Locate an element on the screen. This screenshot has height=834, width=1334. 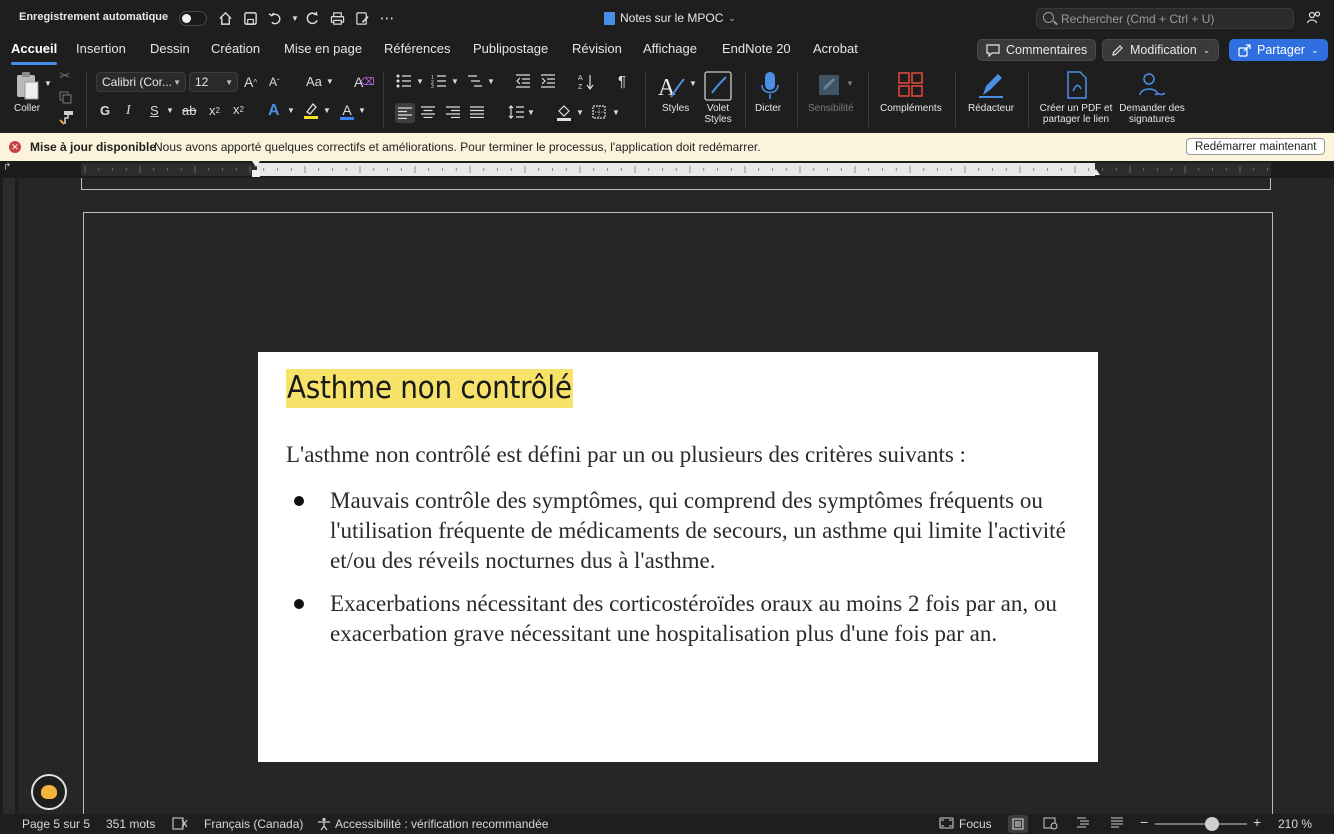
bullets-icon is located at coordinates (404, 81).